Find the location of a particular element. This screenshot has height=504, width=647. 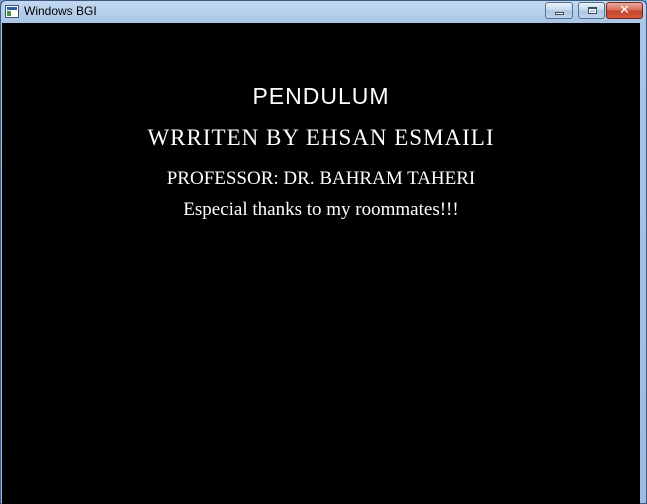

minimize-icon is located at coordinates (559, 13).